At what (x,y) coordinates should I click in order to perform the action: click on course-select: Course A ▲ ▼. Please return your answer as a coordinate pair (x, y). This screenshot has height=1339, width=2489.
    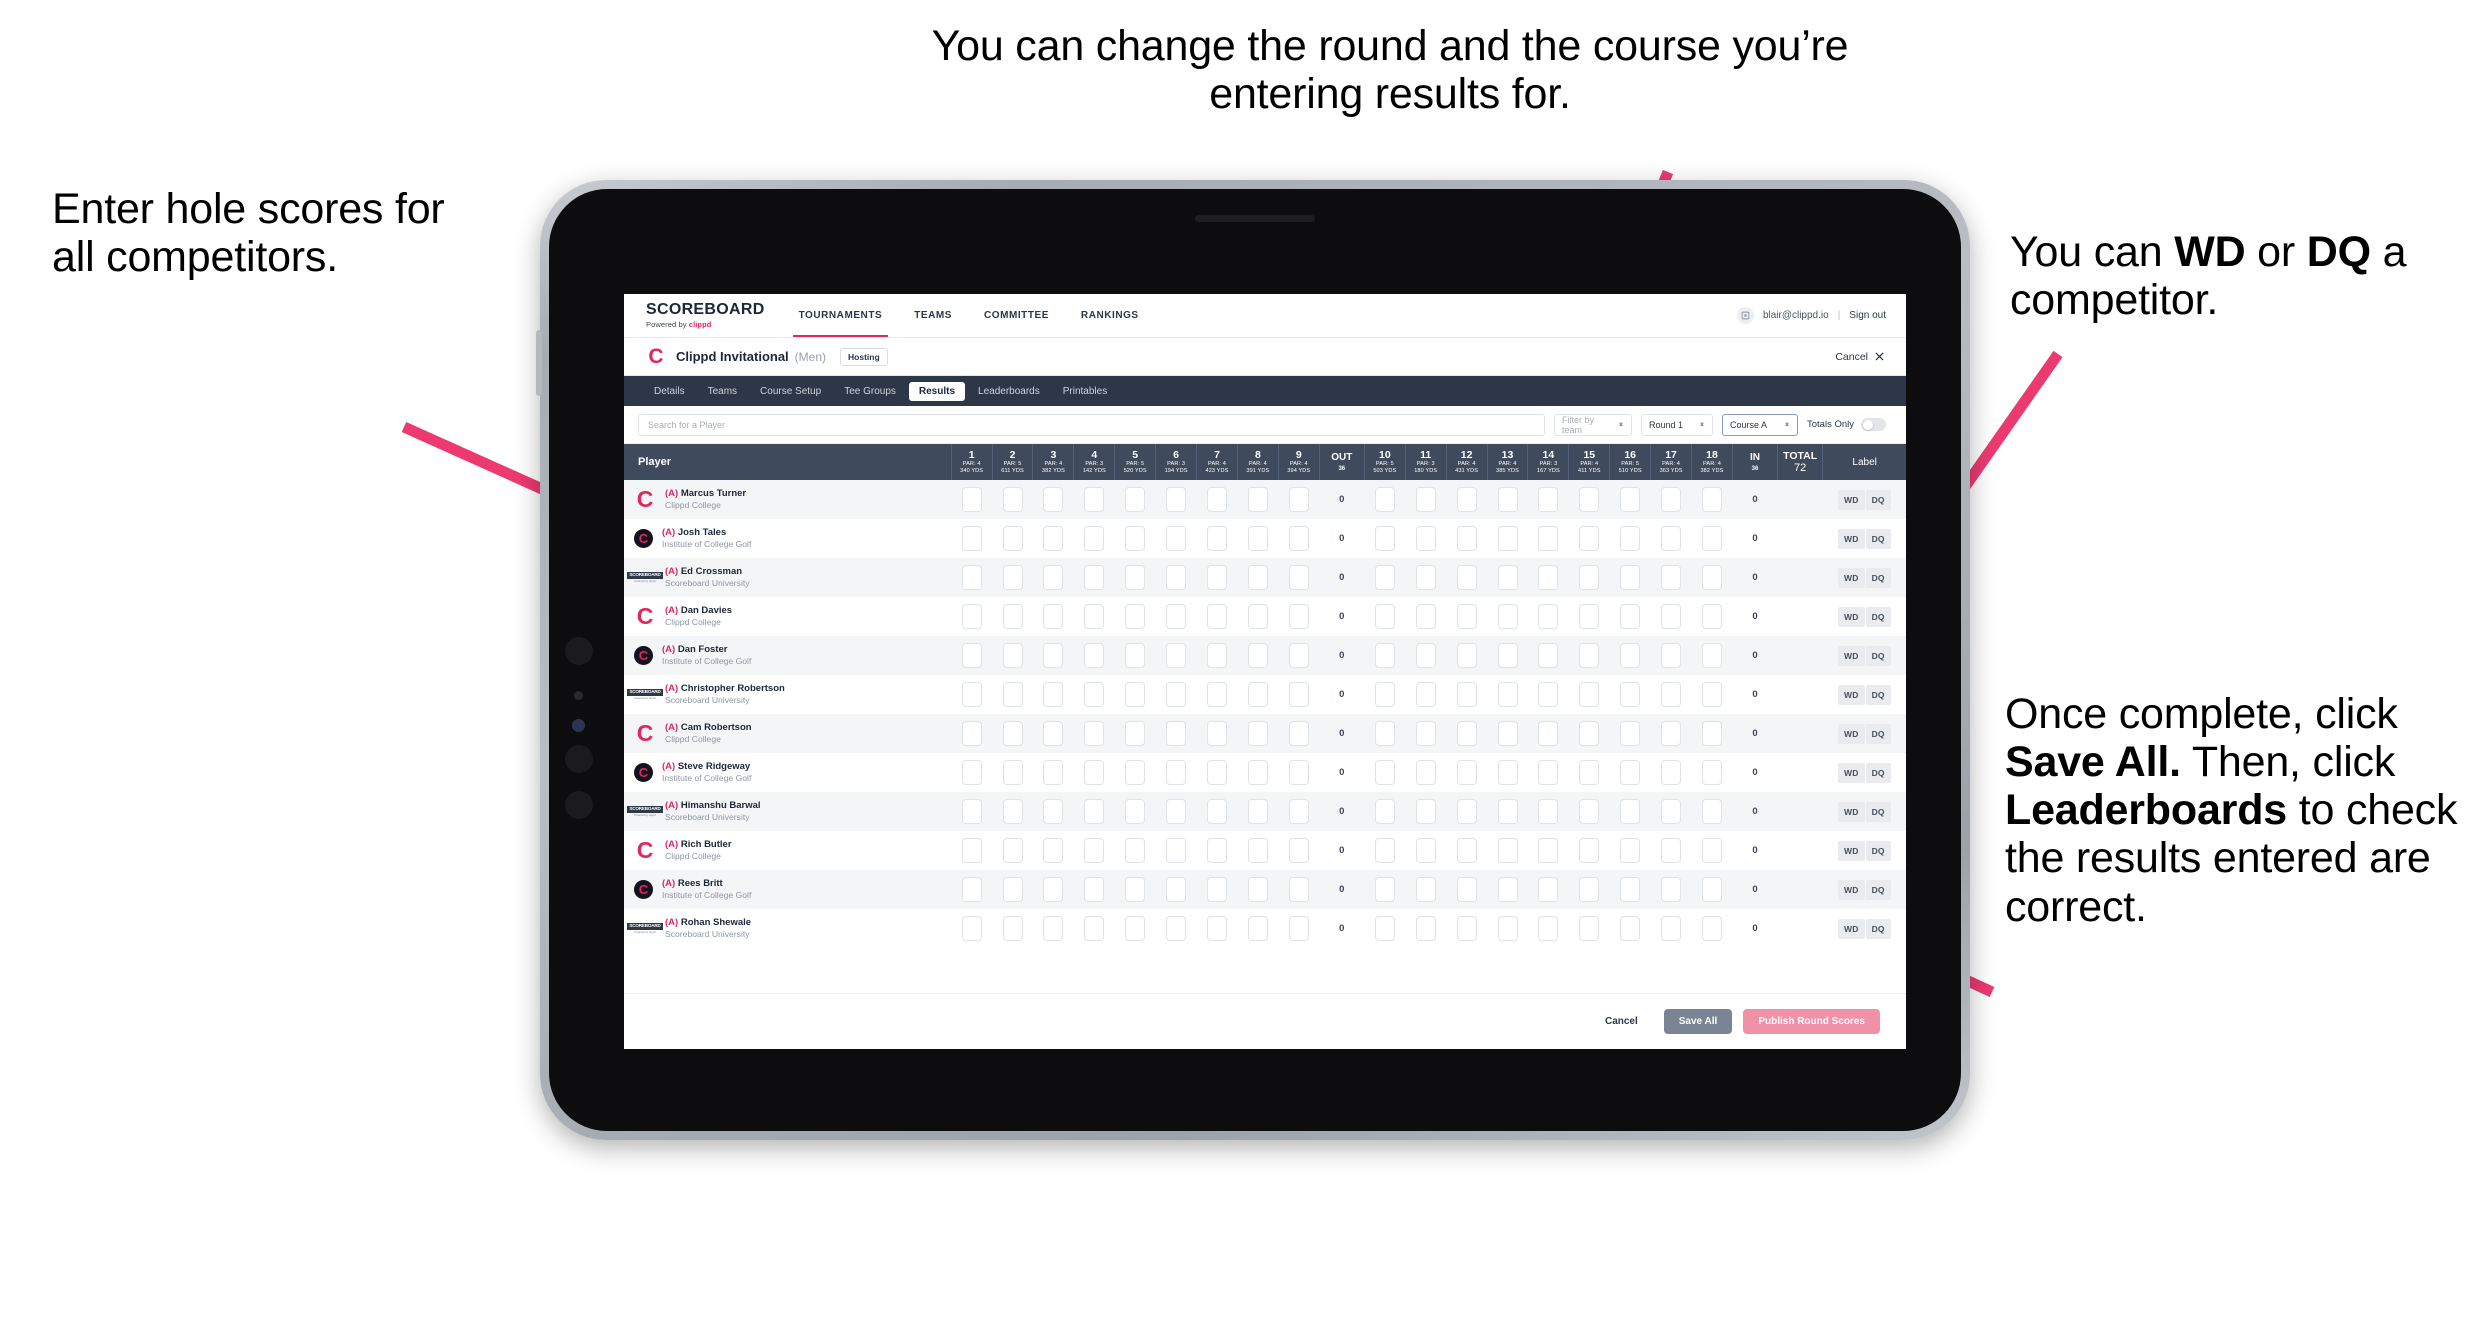
    Looking at the image, I should click on (1760, 424).